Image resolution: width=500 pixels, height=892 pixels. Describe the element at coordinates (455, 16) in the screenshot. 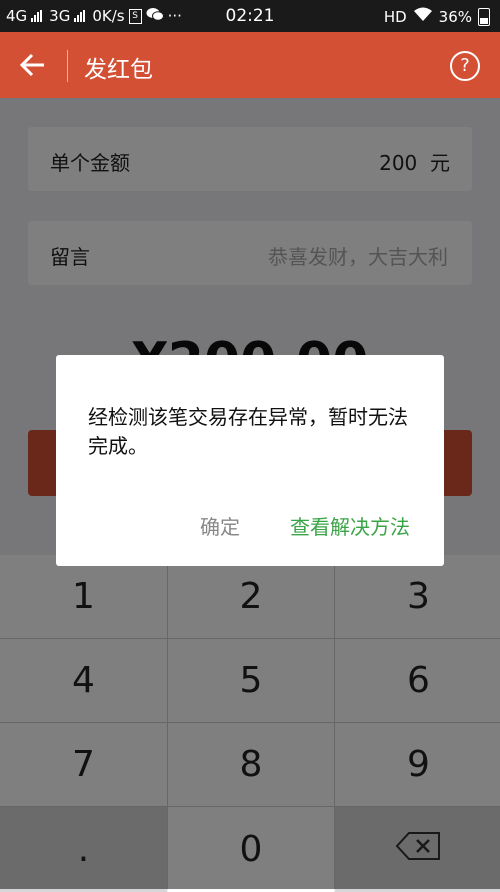

I see `battery-percent: 36%` at that location.